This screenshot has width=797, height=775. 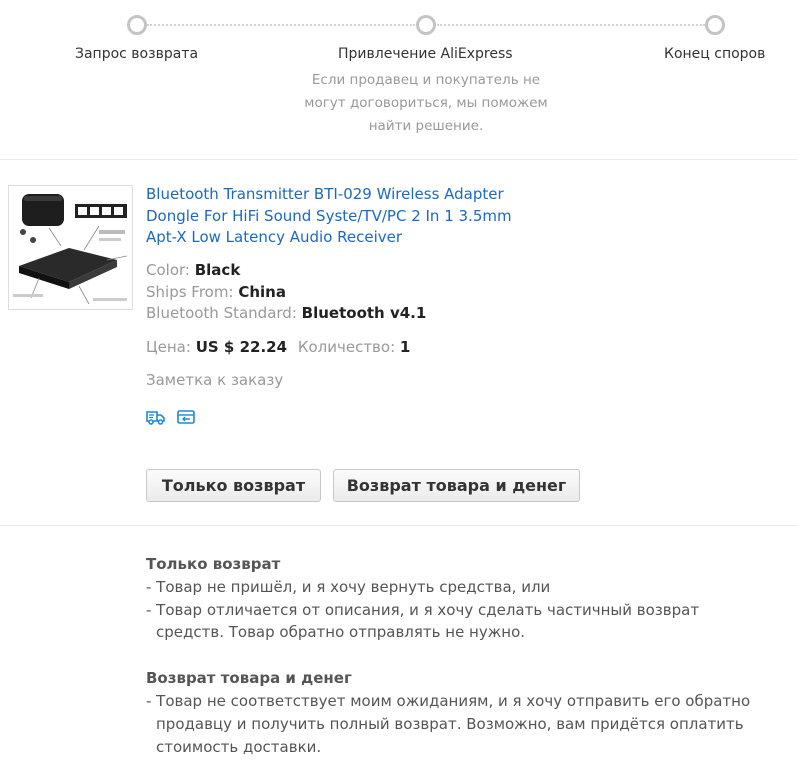 I want to click on attr-key: Bluetooth Standard:, so click(x=221, y=313).